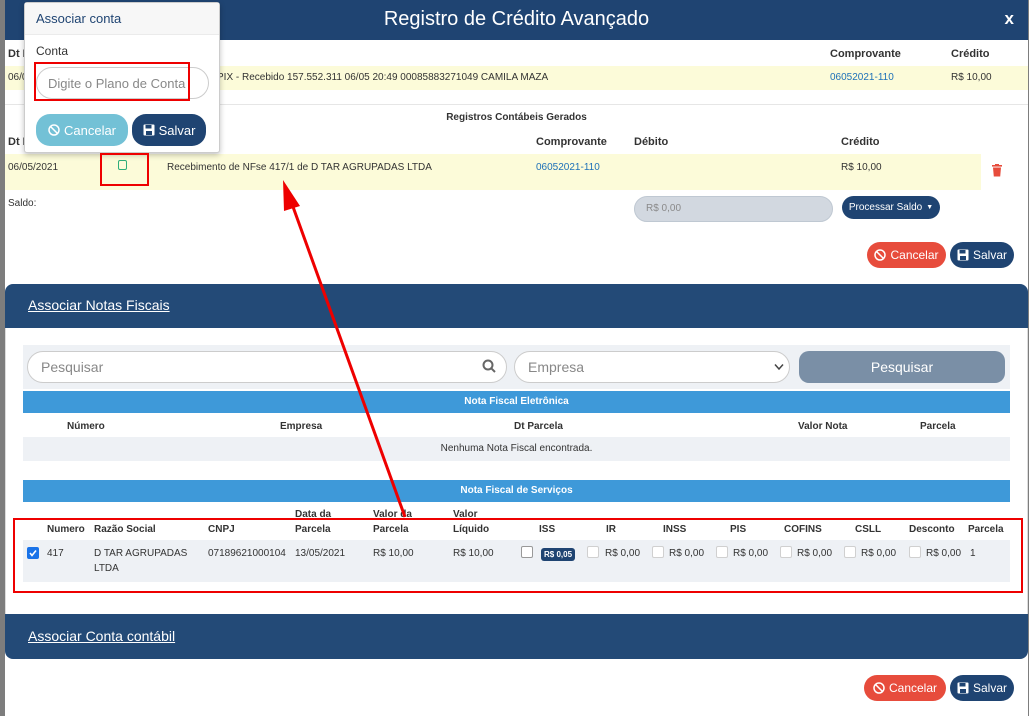 This screenshot has height=716, width=1029. What do you see at coordinates (538, 426) in the screenshot?
I see `nfe-header-dt-parcela: Dt Parcela` at bounding box center [538, 426].